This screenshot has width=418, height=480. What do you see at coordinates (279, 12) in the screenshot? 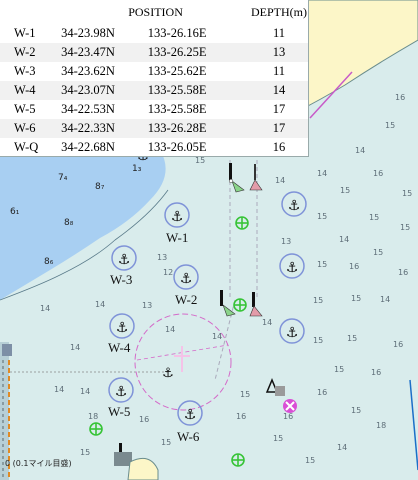
I see `depth-header: DEPTH(m)` at bounding box center [279, 12].